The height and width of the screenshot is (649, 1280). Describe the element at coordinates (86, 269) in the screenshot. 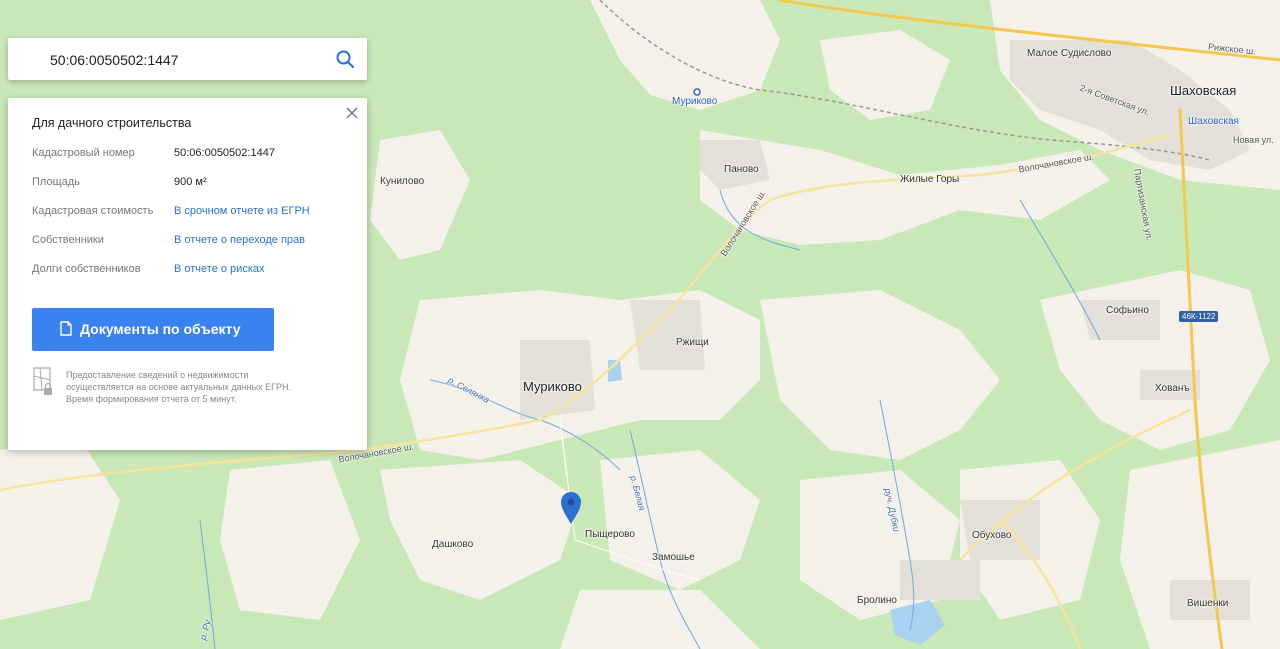

I see `info-key: Долги собственников` at that location.